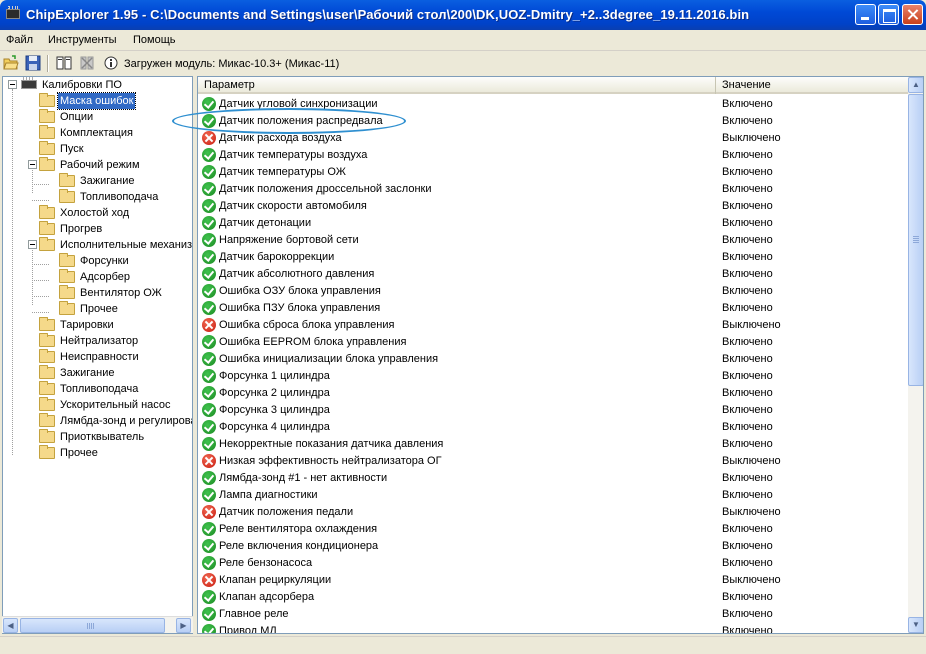 This screenshot has width=926, height=654. Describe the element at coordinates (267, 597) in the screenshot. I see `parameter-name: Клапан адсорбера` at that location.